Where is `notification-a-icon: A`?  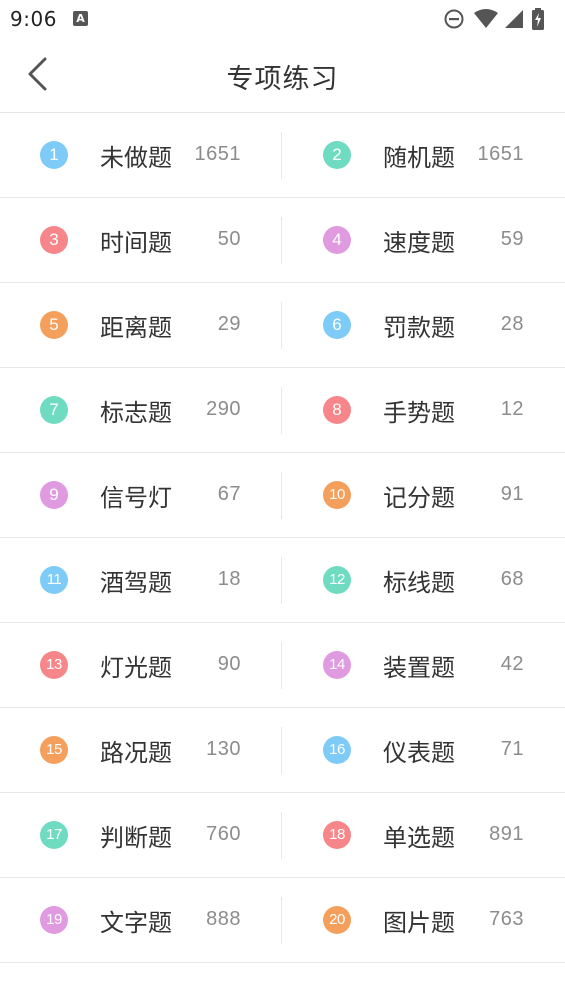 notification-a-icon: A is located at coordinates (80, 18).